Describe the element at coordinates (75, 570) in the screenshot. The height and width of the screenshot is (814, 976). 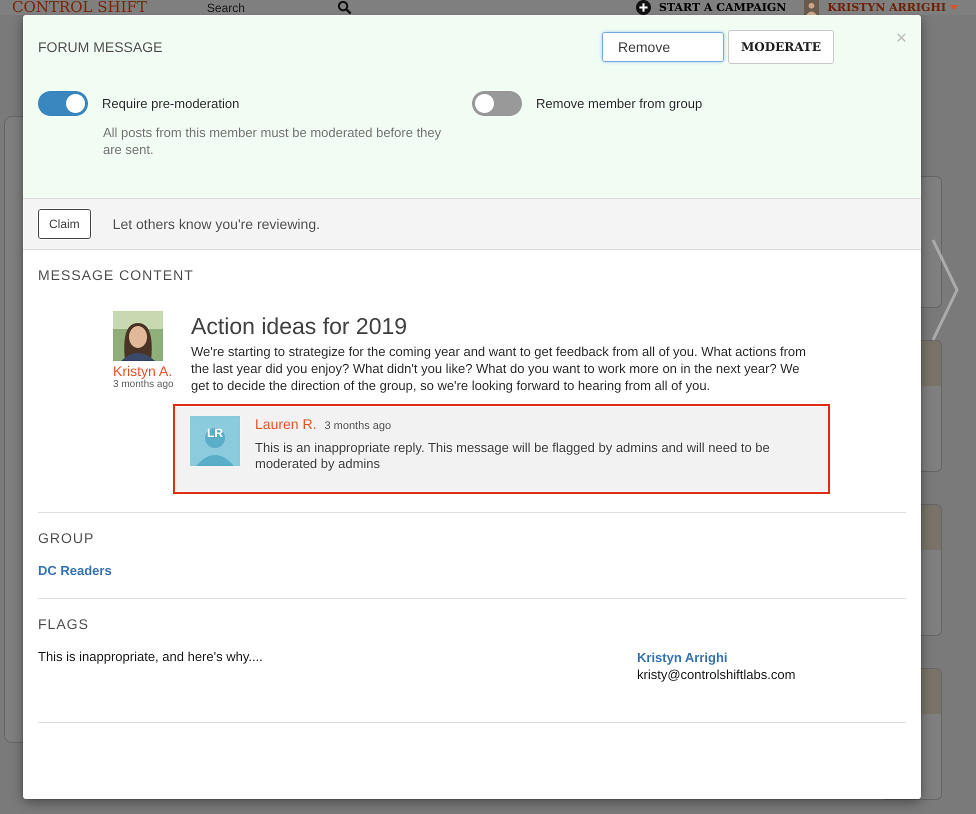
I see `group-link: DC Readers` at that location.